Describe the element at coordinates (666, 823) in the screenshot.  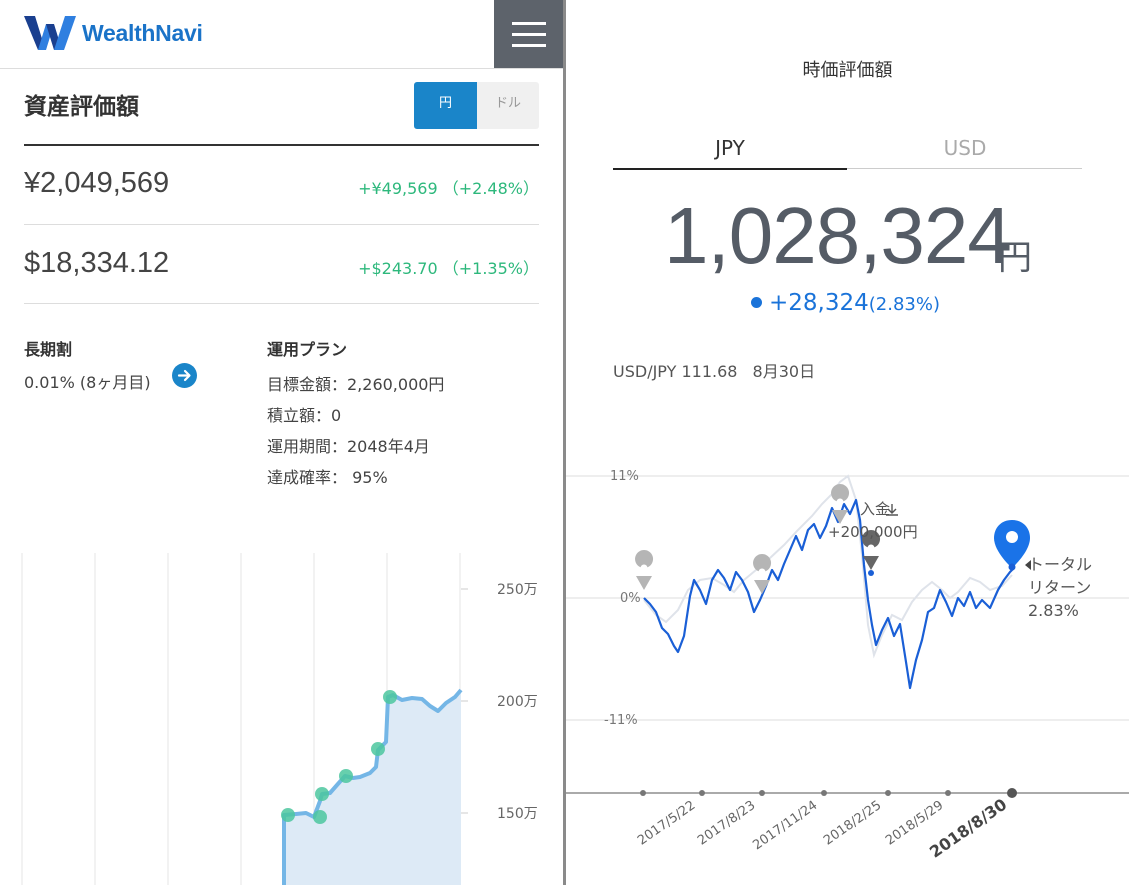
I see `x-tick-label: 2017/5/22` at that location.